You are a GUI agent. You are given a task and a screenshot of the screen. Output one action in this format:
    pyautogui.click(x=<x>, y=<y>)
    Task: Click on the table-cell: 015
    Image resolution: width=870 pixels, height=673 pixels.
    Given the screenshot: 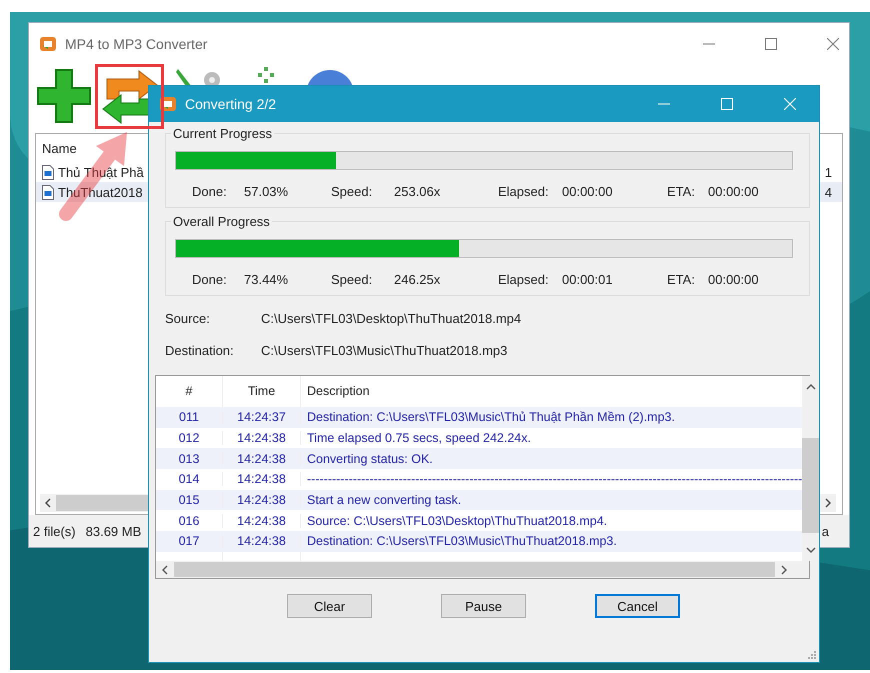 What is the action you would take?
    pyautogui.click(x=189, y=500)
    